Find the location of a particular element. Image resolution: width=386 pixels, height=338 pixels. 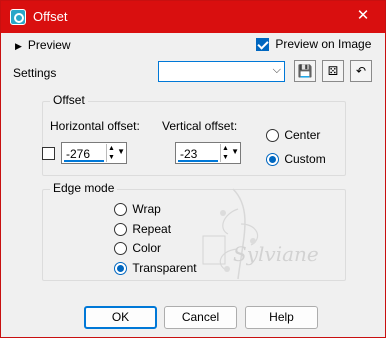

close-button: ✕ is located at coordinates (363, 17).